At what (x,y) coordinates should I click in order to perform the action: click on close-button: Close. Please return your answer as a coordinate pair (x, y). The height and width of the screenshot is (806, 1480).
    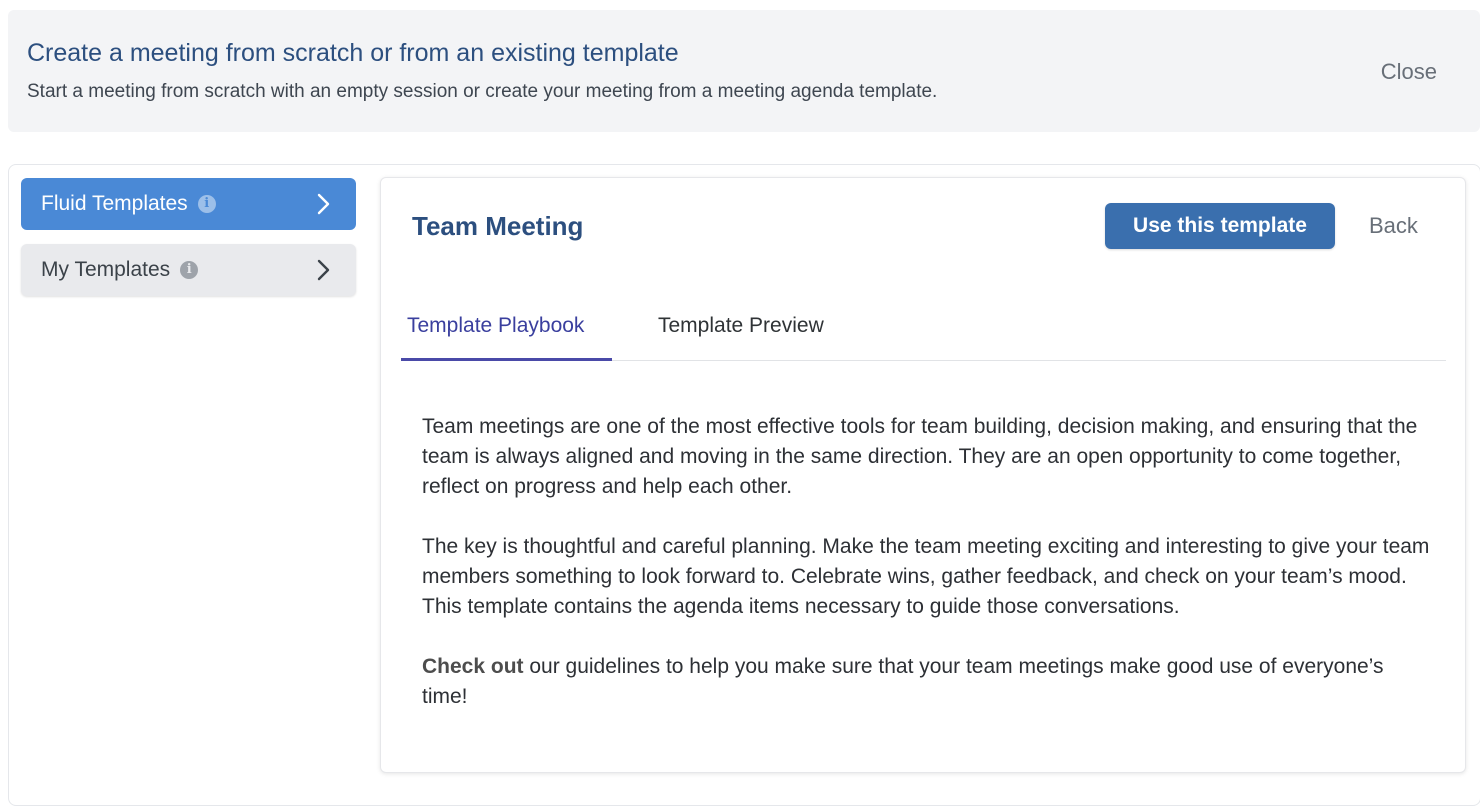
    Looking at the image, I should click on (1409, 72).